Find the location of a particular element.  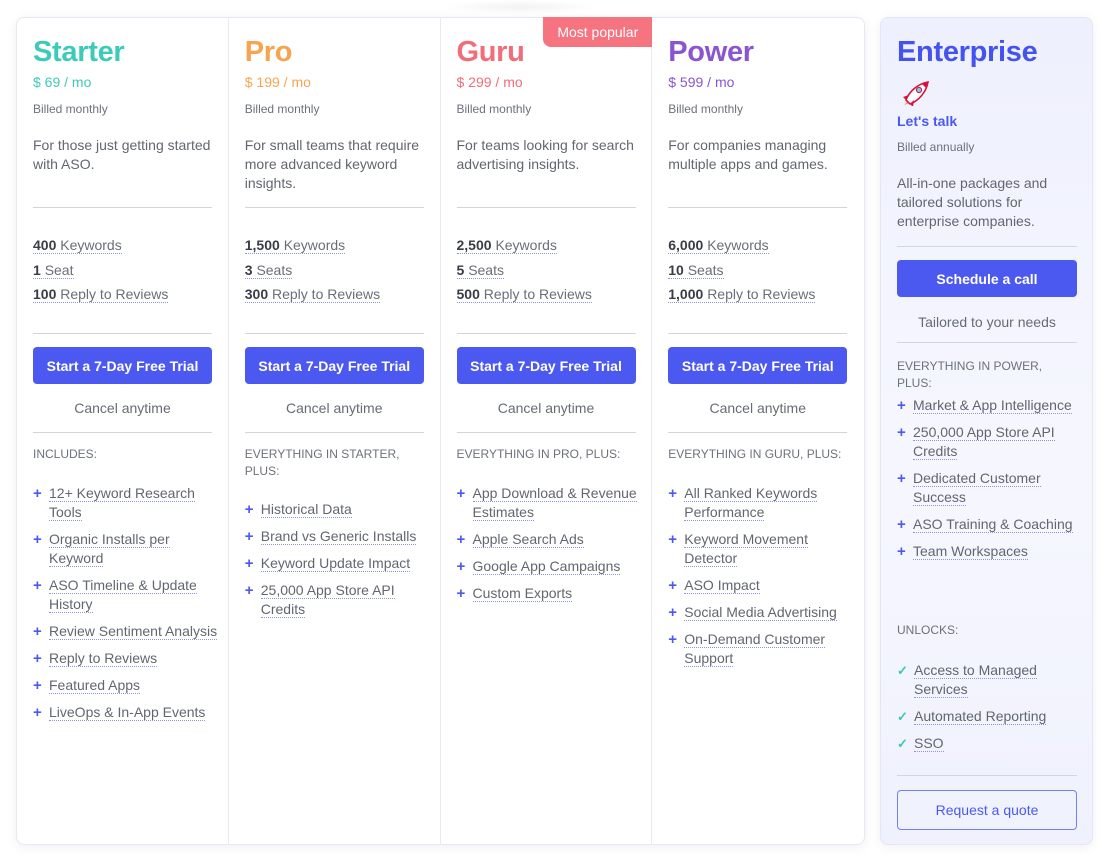

feature-item: + All Ranked Keywords Performance is located at coordinates (760, 503).